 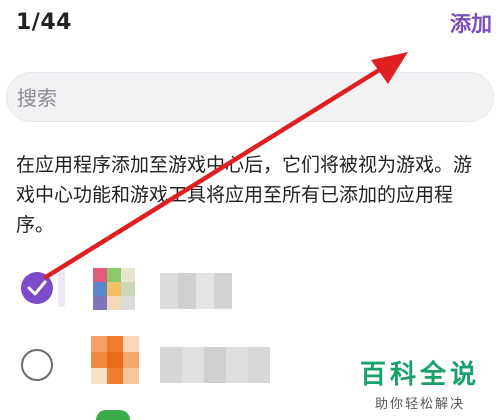 What do you see at coordinates (419, 404) in the screenshot?
I see `watermark-subtitle: 助你轻松解决` at bounding box center [419, 404].